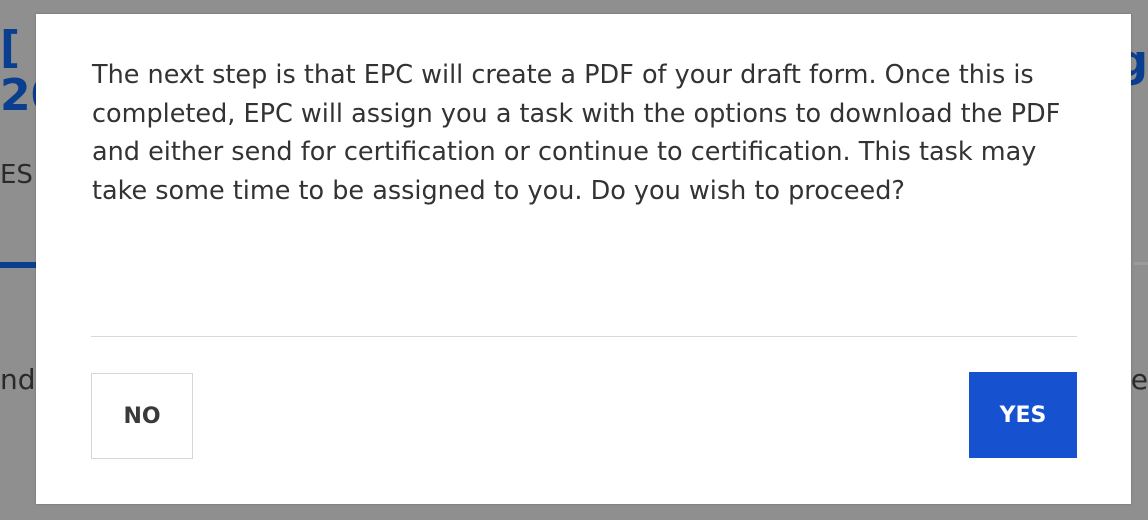 This screenshot has width=1148, height=520. Describe the element at coordinates (1141, 263) in the screenshot. I see `background-divider` at that location.